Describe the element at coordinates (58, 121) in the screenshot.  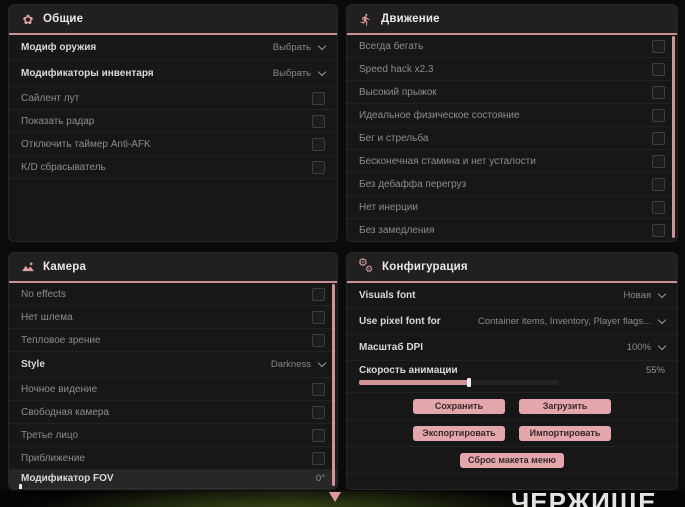
I see `row-label: Показать радар` at that location.